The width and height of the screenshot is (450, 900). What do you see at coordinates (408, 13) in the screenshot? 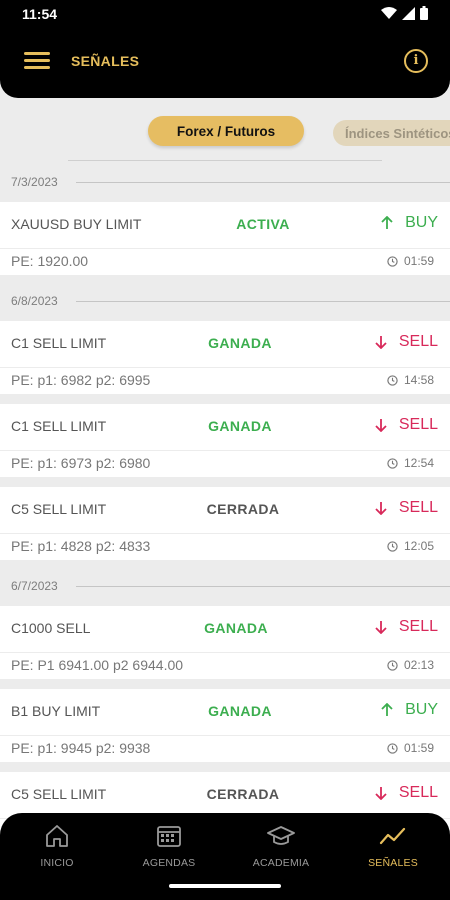
I see `signal-icon` at bounding box center [408, 13].